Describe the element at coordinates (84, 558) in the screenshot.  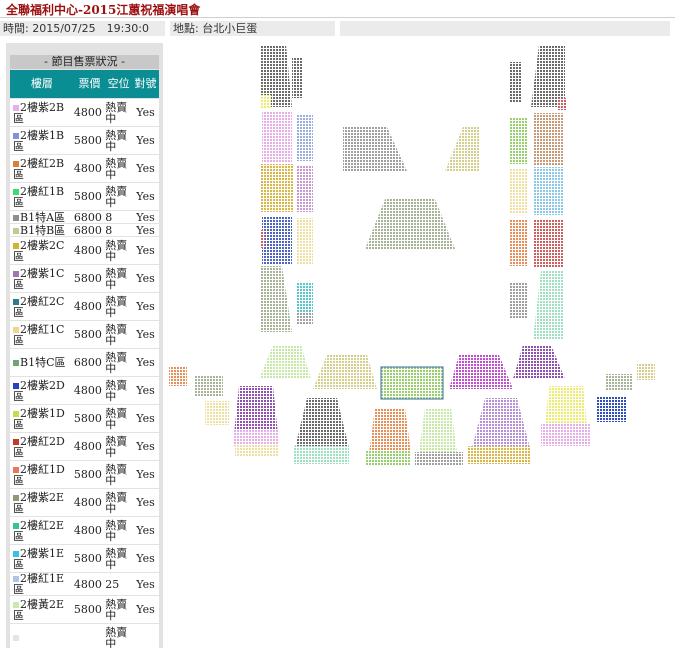
I see `table-row: 2樓紫1E區 5800 熱賣中 Yes` at that location.